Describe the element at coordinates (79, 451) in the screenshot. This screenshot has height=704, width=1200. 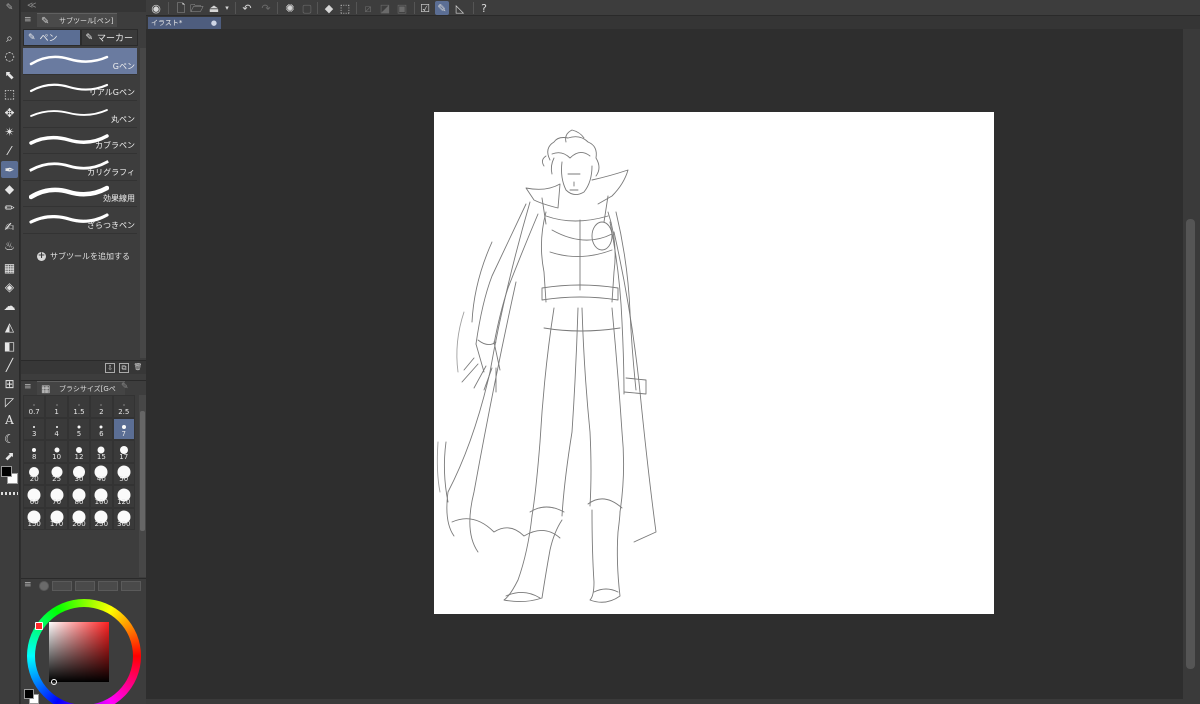
I see `brush-size-item: 12` at that location.